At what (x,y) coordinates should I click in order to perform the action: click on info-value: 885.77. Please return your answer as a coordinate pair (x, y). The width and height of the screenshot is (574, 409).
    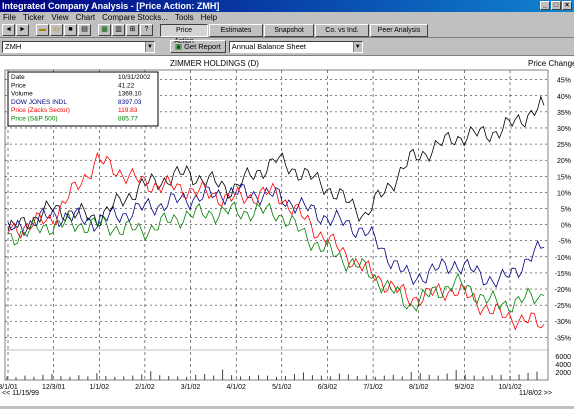
    Looking at the image, I should click on (128, 119).